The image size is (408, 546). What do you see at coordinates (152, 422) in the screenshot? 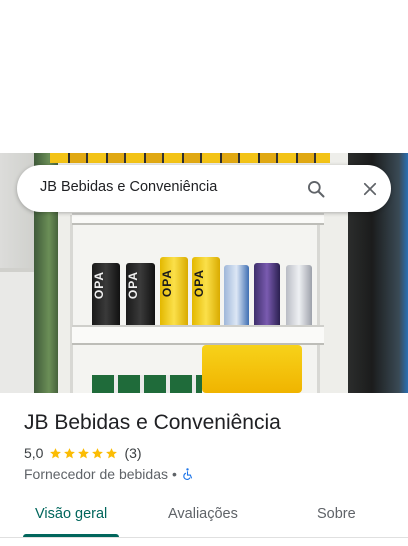
I see `place-title: JB Bebidas e Conveniência` at bounding box center [152, 422].